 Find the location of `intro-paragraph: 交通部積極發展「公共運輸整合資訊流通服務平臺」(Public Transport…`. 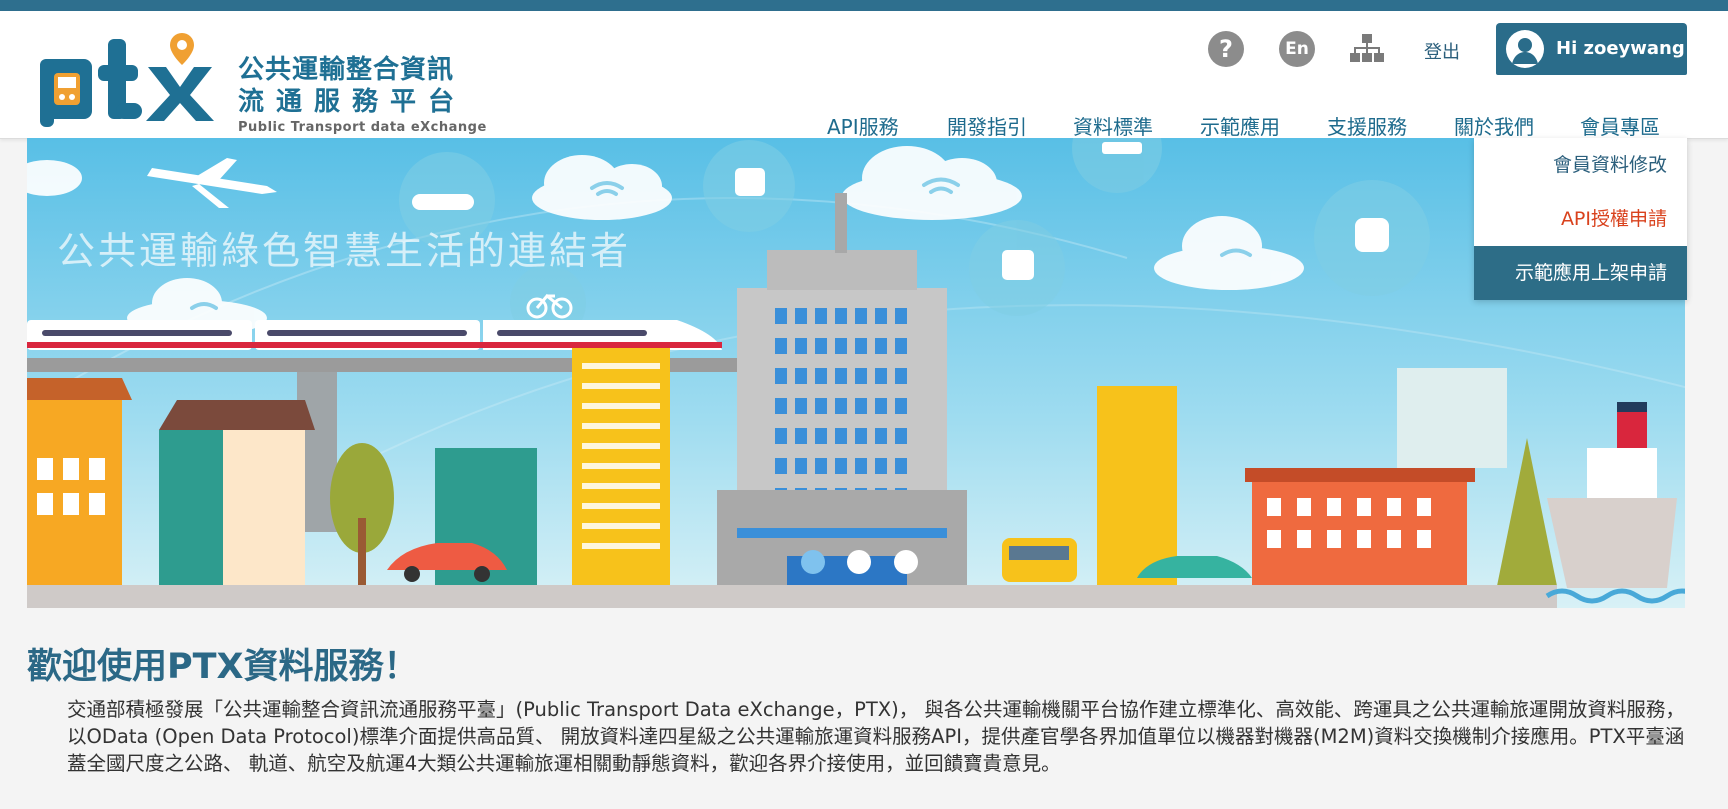

intro-paragraph: 交通部積極發展「公共運輸整合資訊流通服務平臺」(Public Transport… is located at coordinates (876, 736).